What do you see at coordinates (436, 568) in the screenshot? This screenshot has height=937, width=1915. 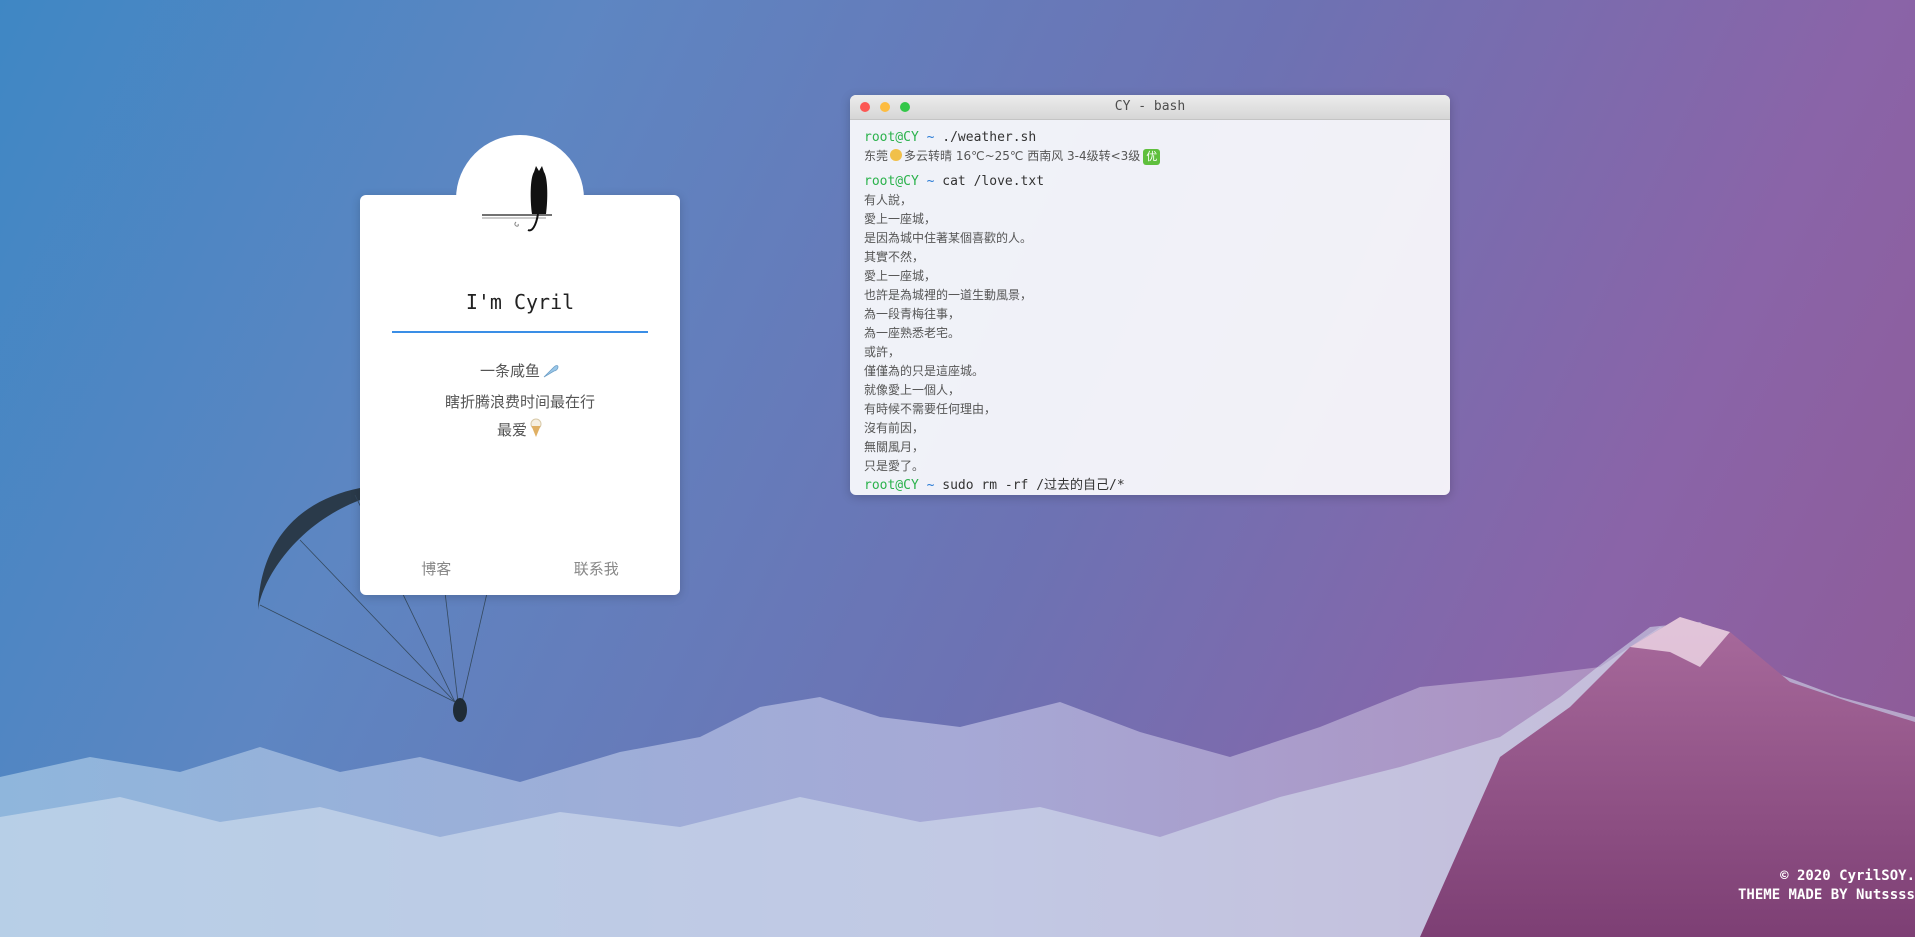 I see `blog-link: 博客` at bounding box center [436, 568].